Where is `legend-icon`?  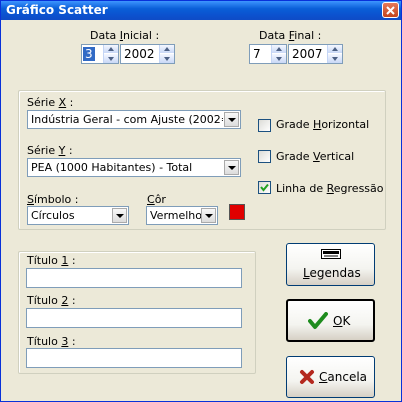 legend-icon is located at coordinates (331, 254).